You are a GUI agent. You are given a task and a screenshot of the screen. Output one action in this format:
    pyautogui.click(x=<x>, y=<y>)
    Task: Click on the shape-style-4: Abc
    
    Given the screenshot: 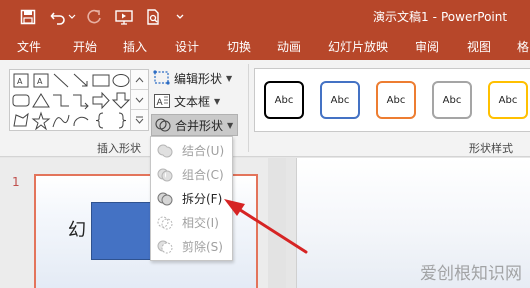 What is the action you would take?
    pyautogui.click(x=452, y=100)
    